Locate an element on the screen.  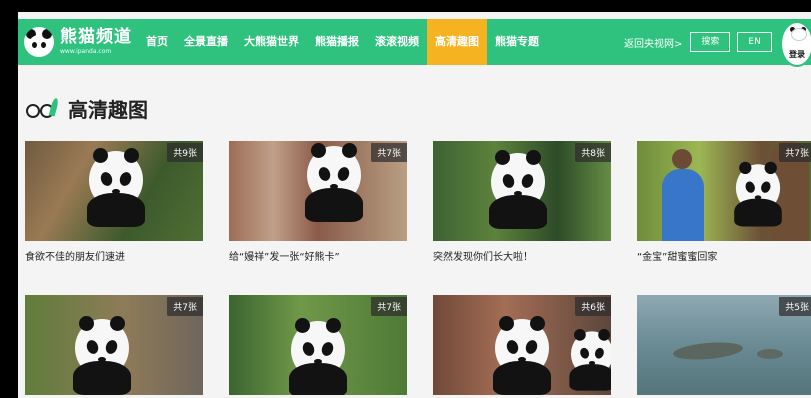
gallery-photo: 共5张 is located at coordinates (724, 345).